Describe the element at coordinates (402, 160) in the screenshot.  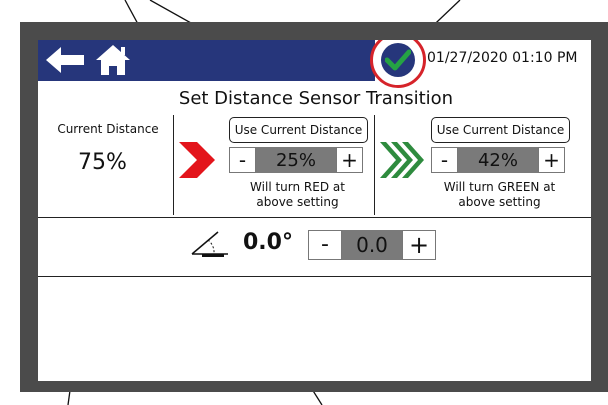
I see `green-chevrons-icon` at that location.